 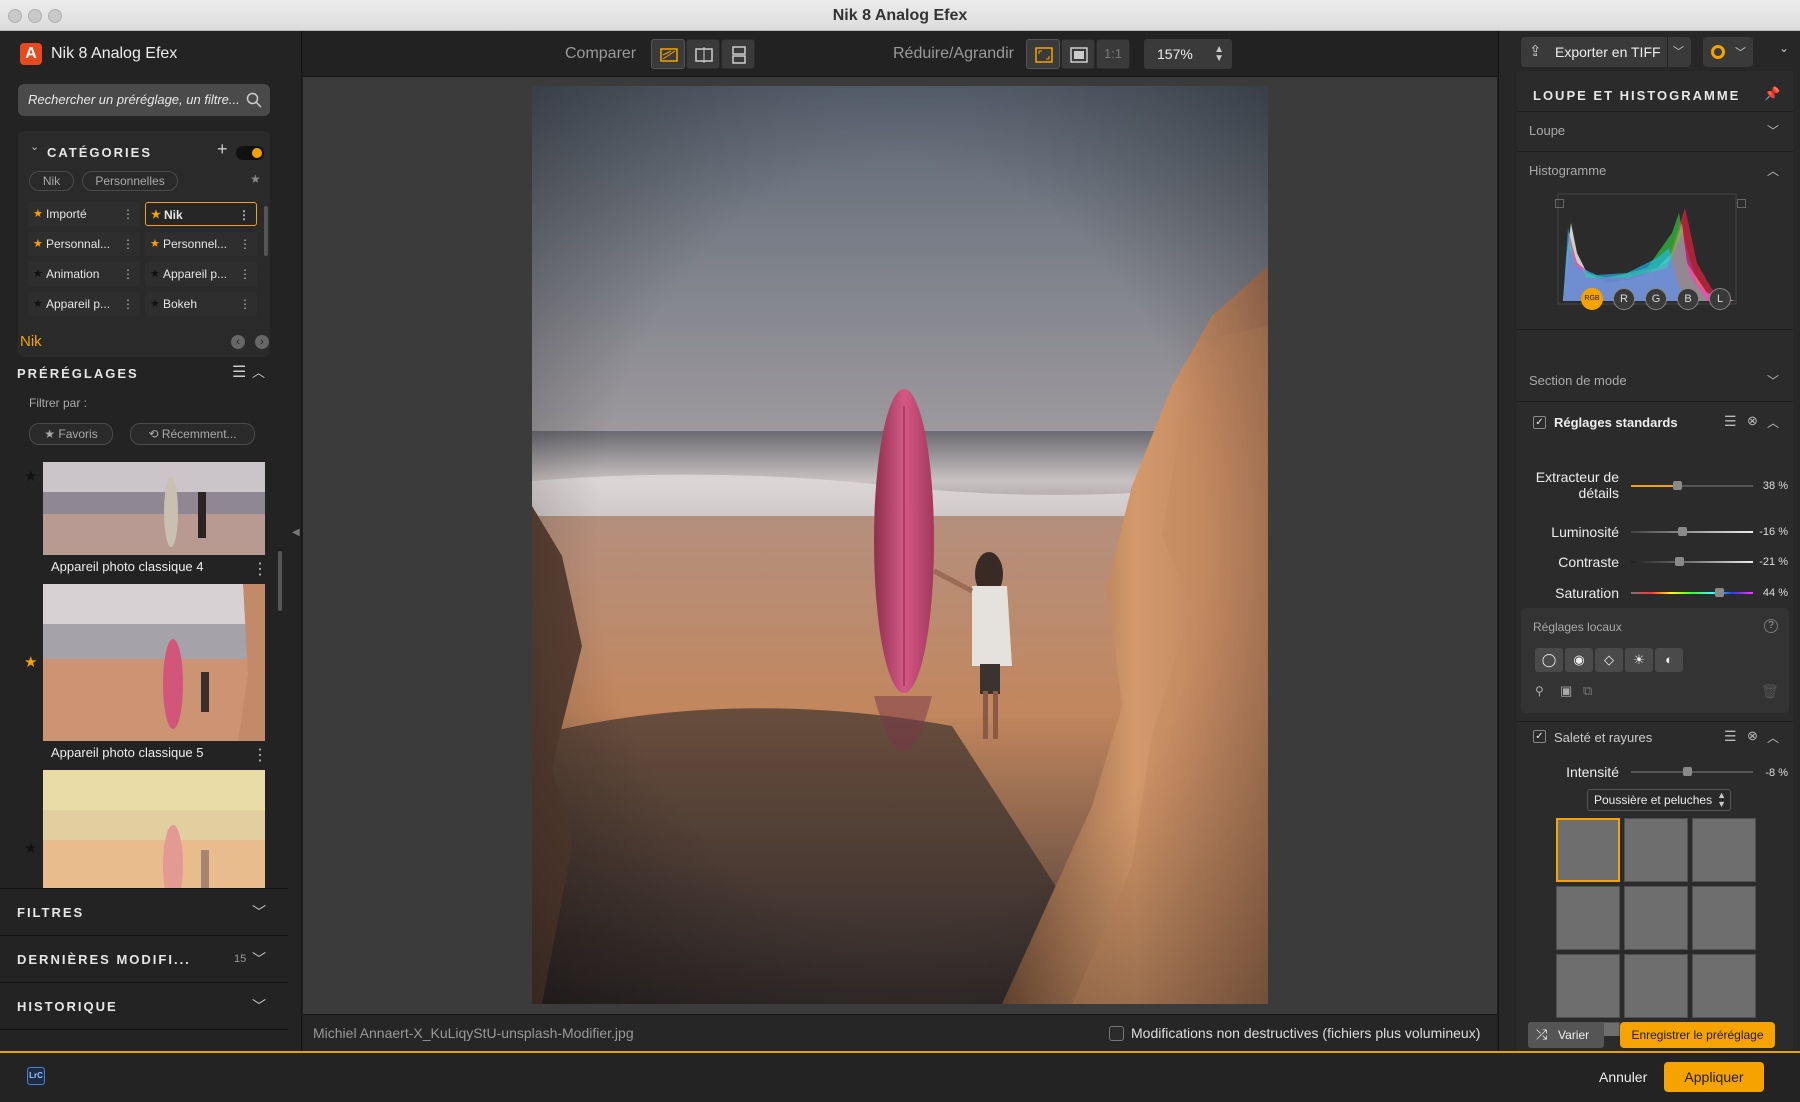 I want to click on presets-scrollbar, so click(x=280, y=581).